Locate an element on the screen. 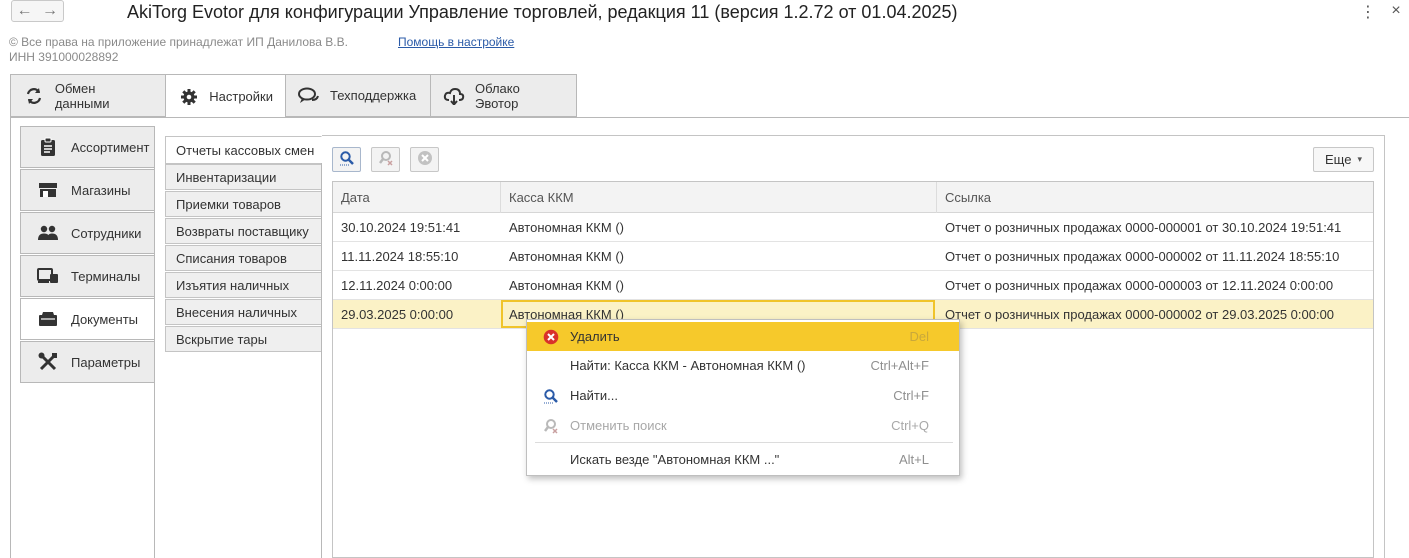 The image size is (1409, 558). tab-settings: Настройки is located at coordinates (226, 96).